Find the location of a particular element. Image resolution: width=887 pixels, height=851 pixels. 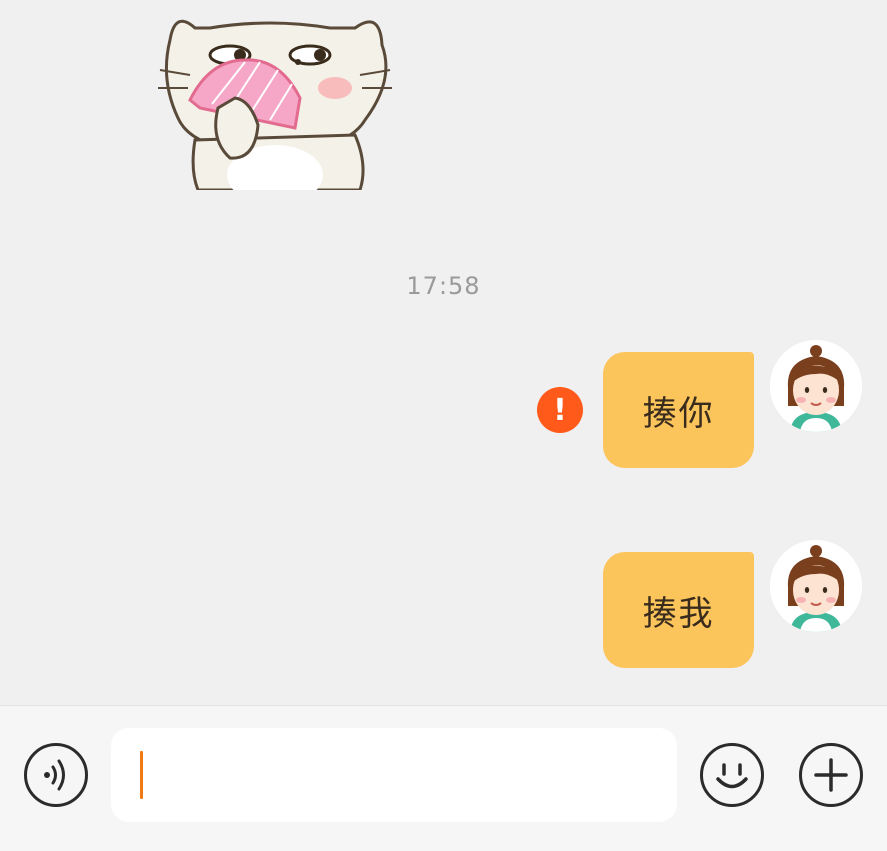

message-text: 揍我 is located at coordinates (678, 613).